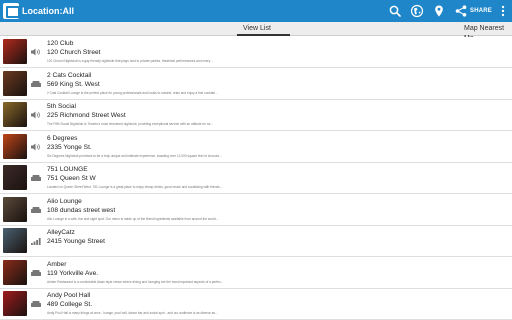 The image size is (512, 320). I want to click on share-button: SHARE, so click(481, 11).